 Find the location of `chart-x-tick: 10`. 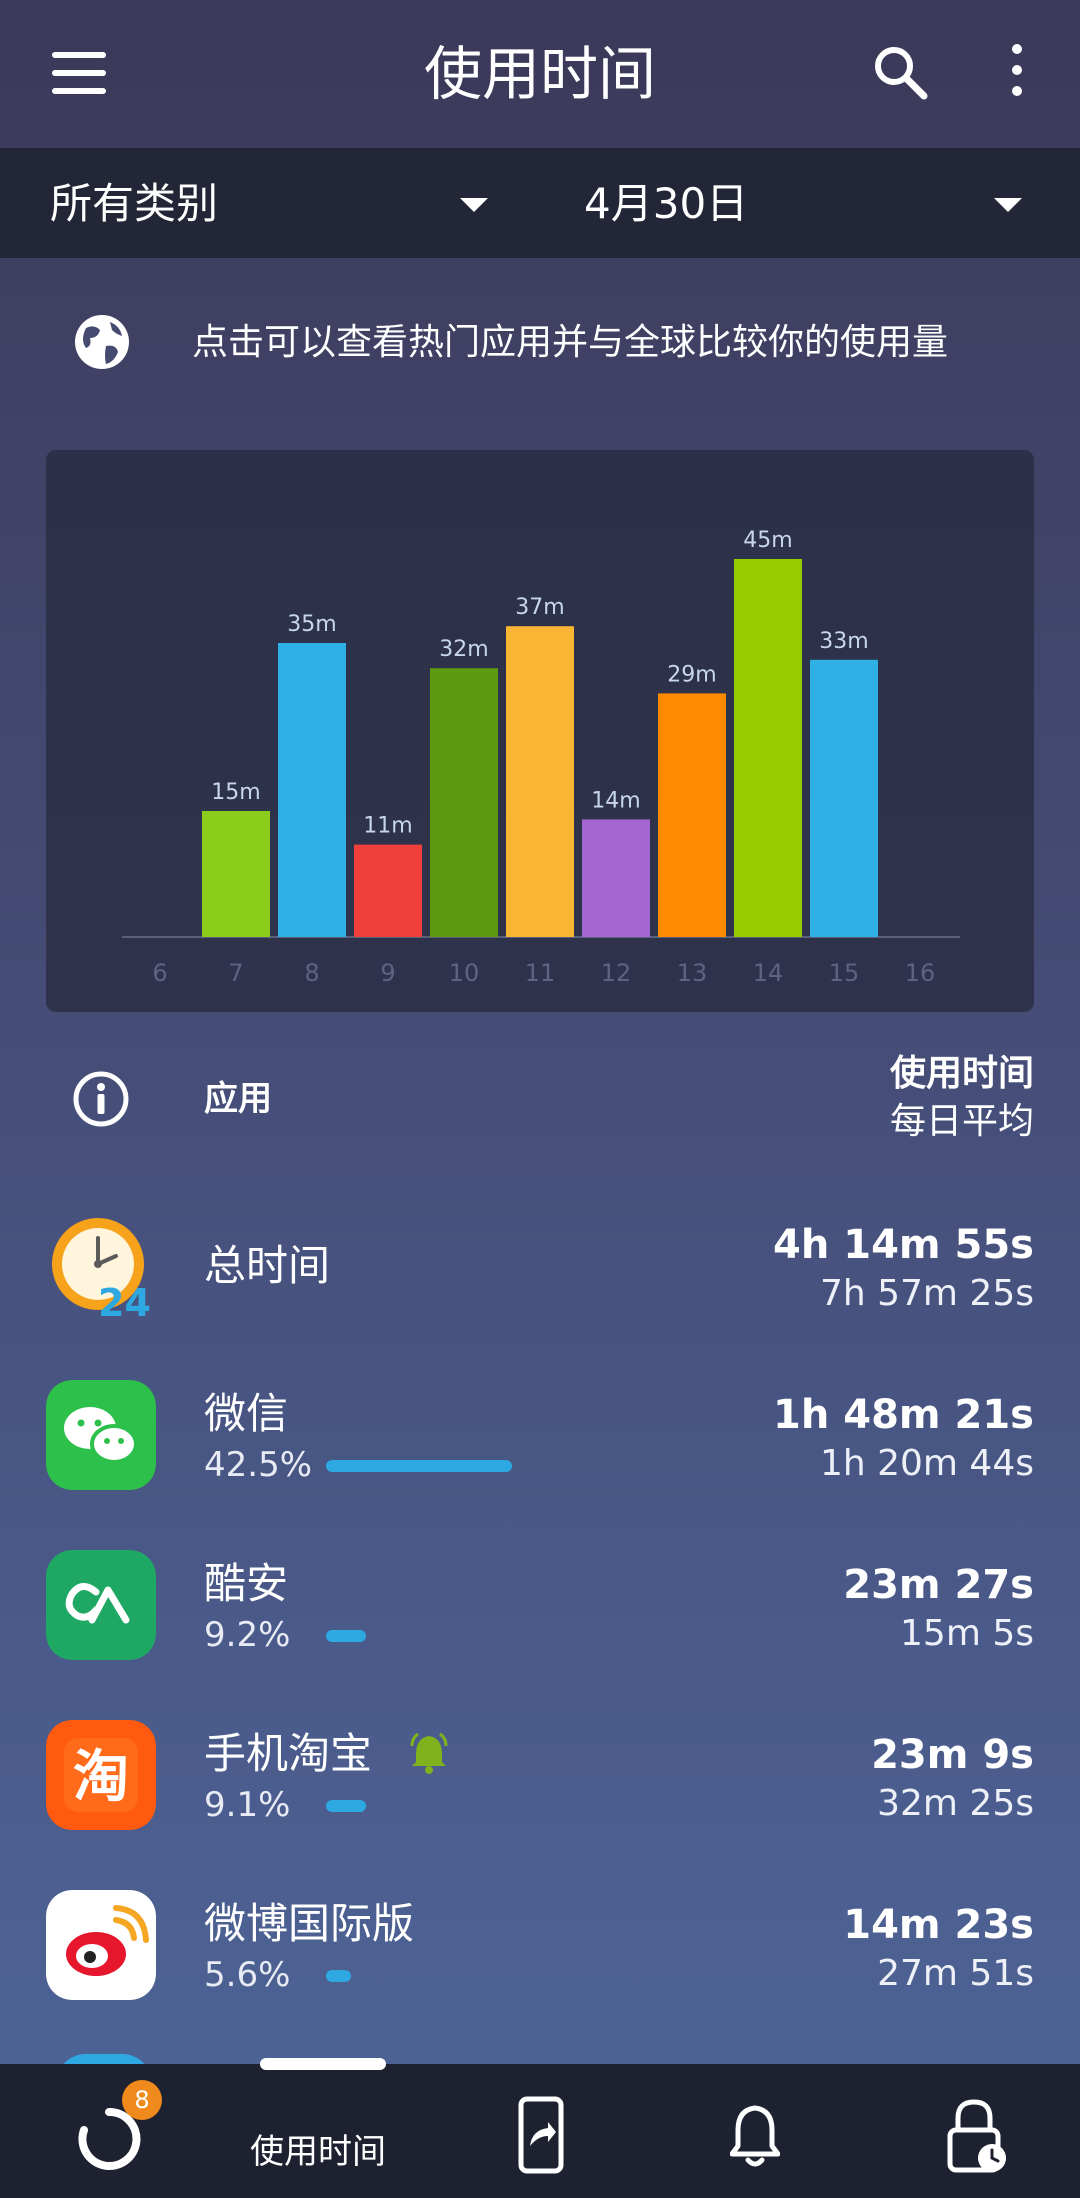

chart-x-tick: 10 is located at coordinates (464, 973).